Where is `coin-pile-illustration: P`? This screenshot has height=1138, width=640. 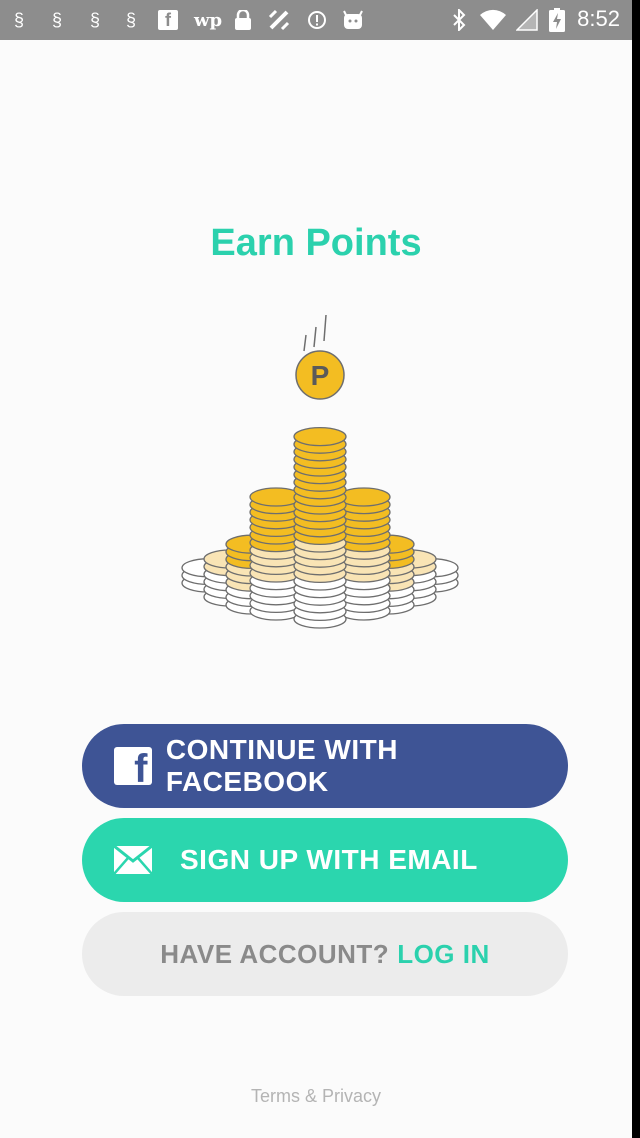
coin-pile-illustration: P is located at coordinates (320, 472).